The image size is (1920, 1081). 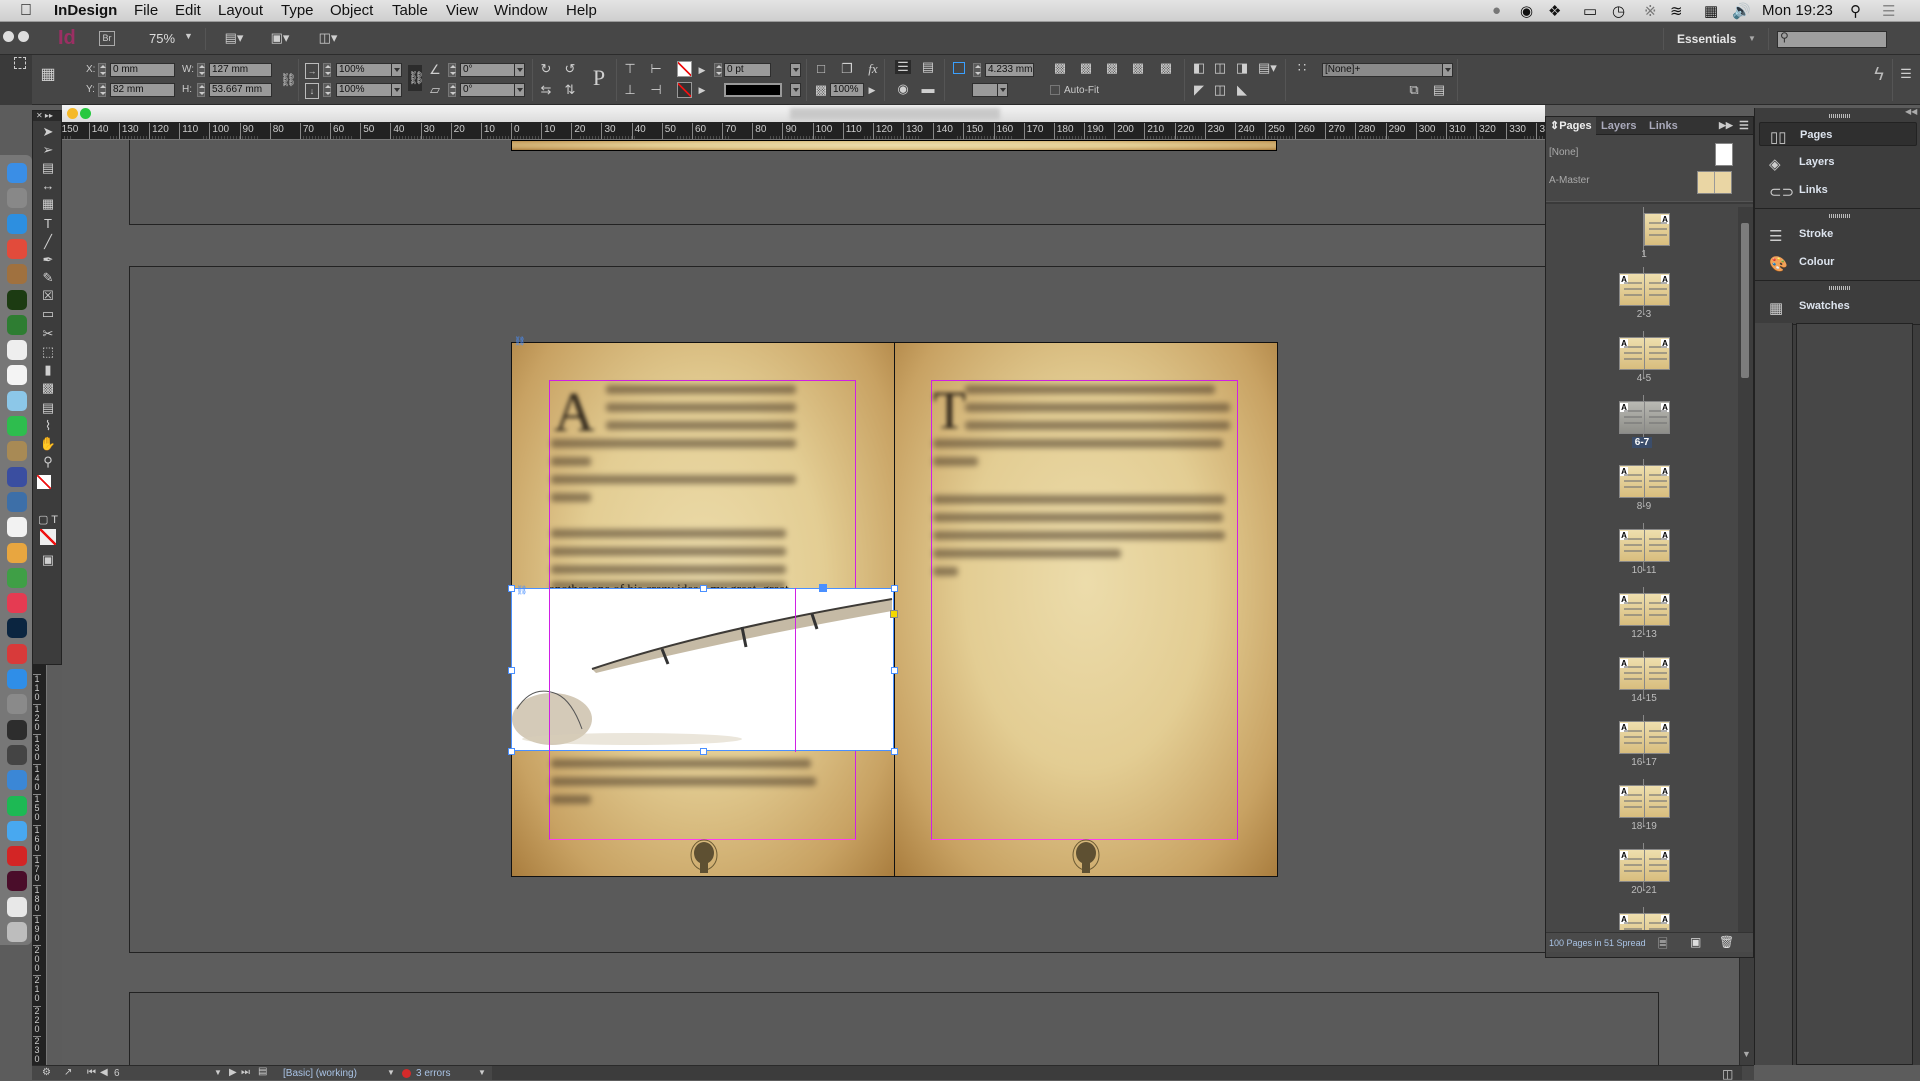 I want to click on dock-item-colour: 🎨 Colour, so click(x=1838, y=262).